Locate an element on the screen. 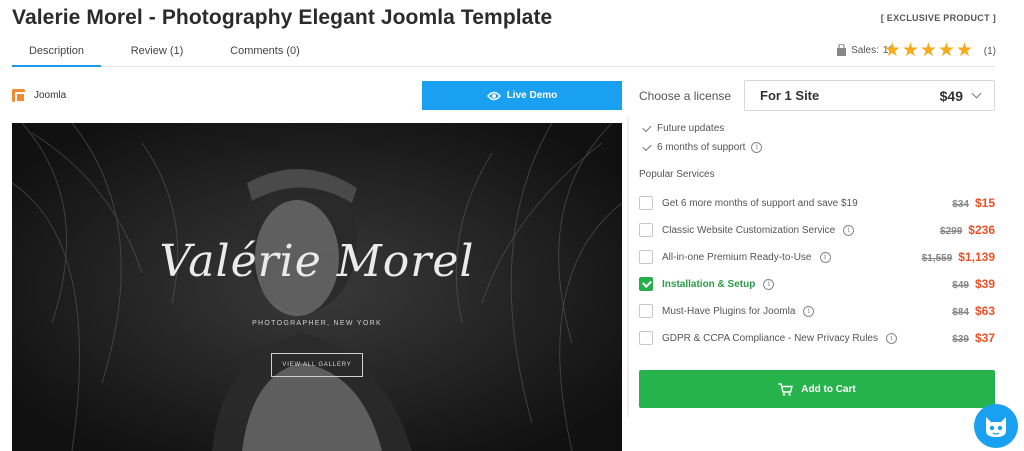 The height and width of the screenshot is (451, 1024). service-old-price: $1,559 is located at coordinates (937, 258).